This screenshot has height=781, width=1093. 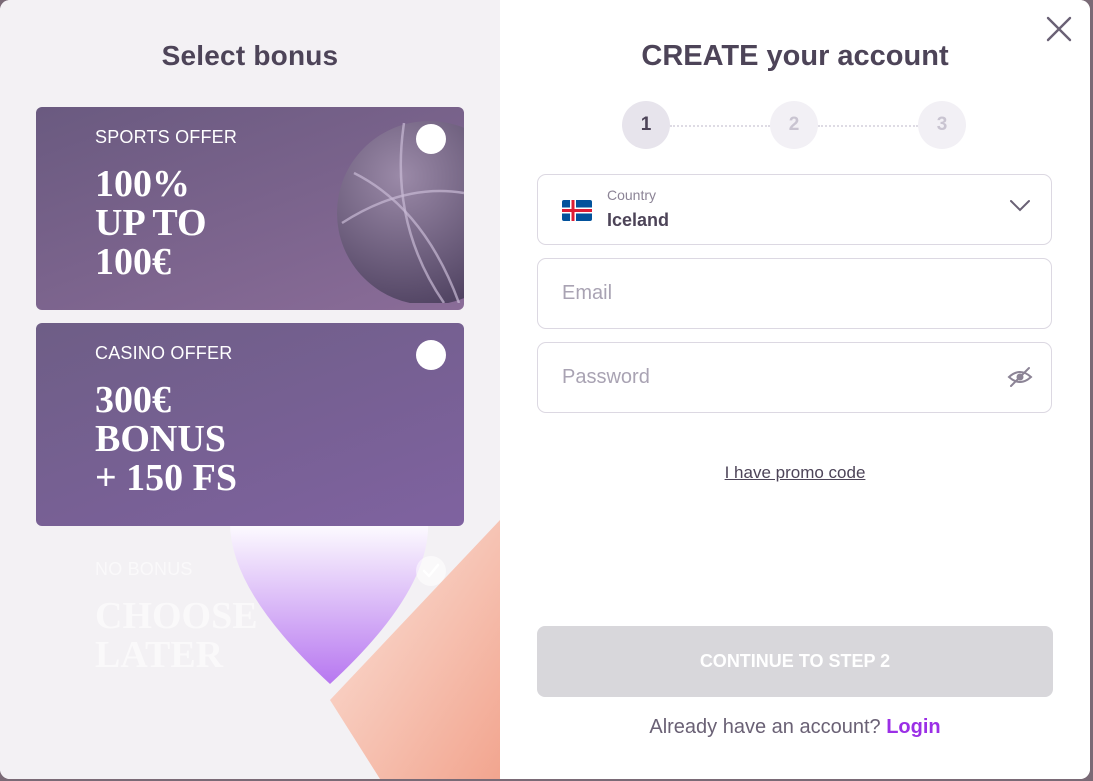 I want to click on no-bonus-radio, so click(x=431, y=571).